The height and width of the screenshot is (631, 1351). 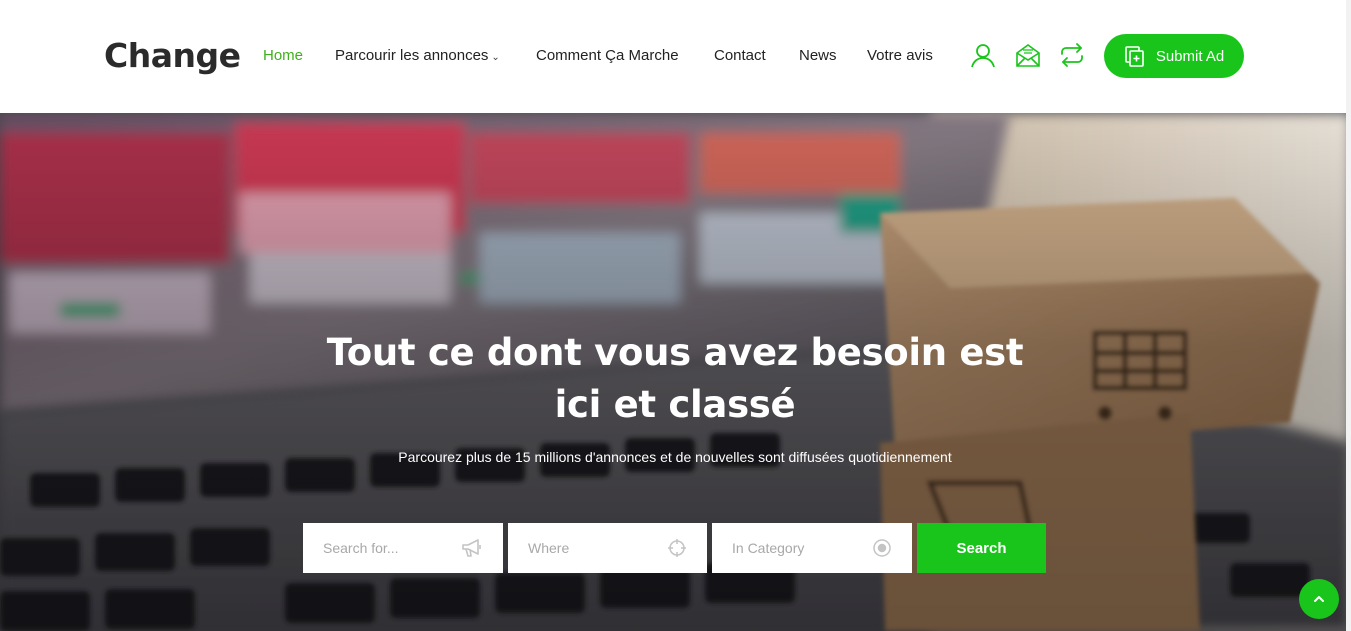 What do you see at coordinates (495, 57) in the screenshot?
I see `chevron-down-icon: ⌄` at bounding box center [495, 57].